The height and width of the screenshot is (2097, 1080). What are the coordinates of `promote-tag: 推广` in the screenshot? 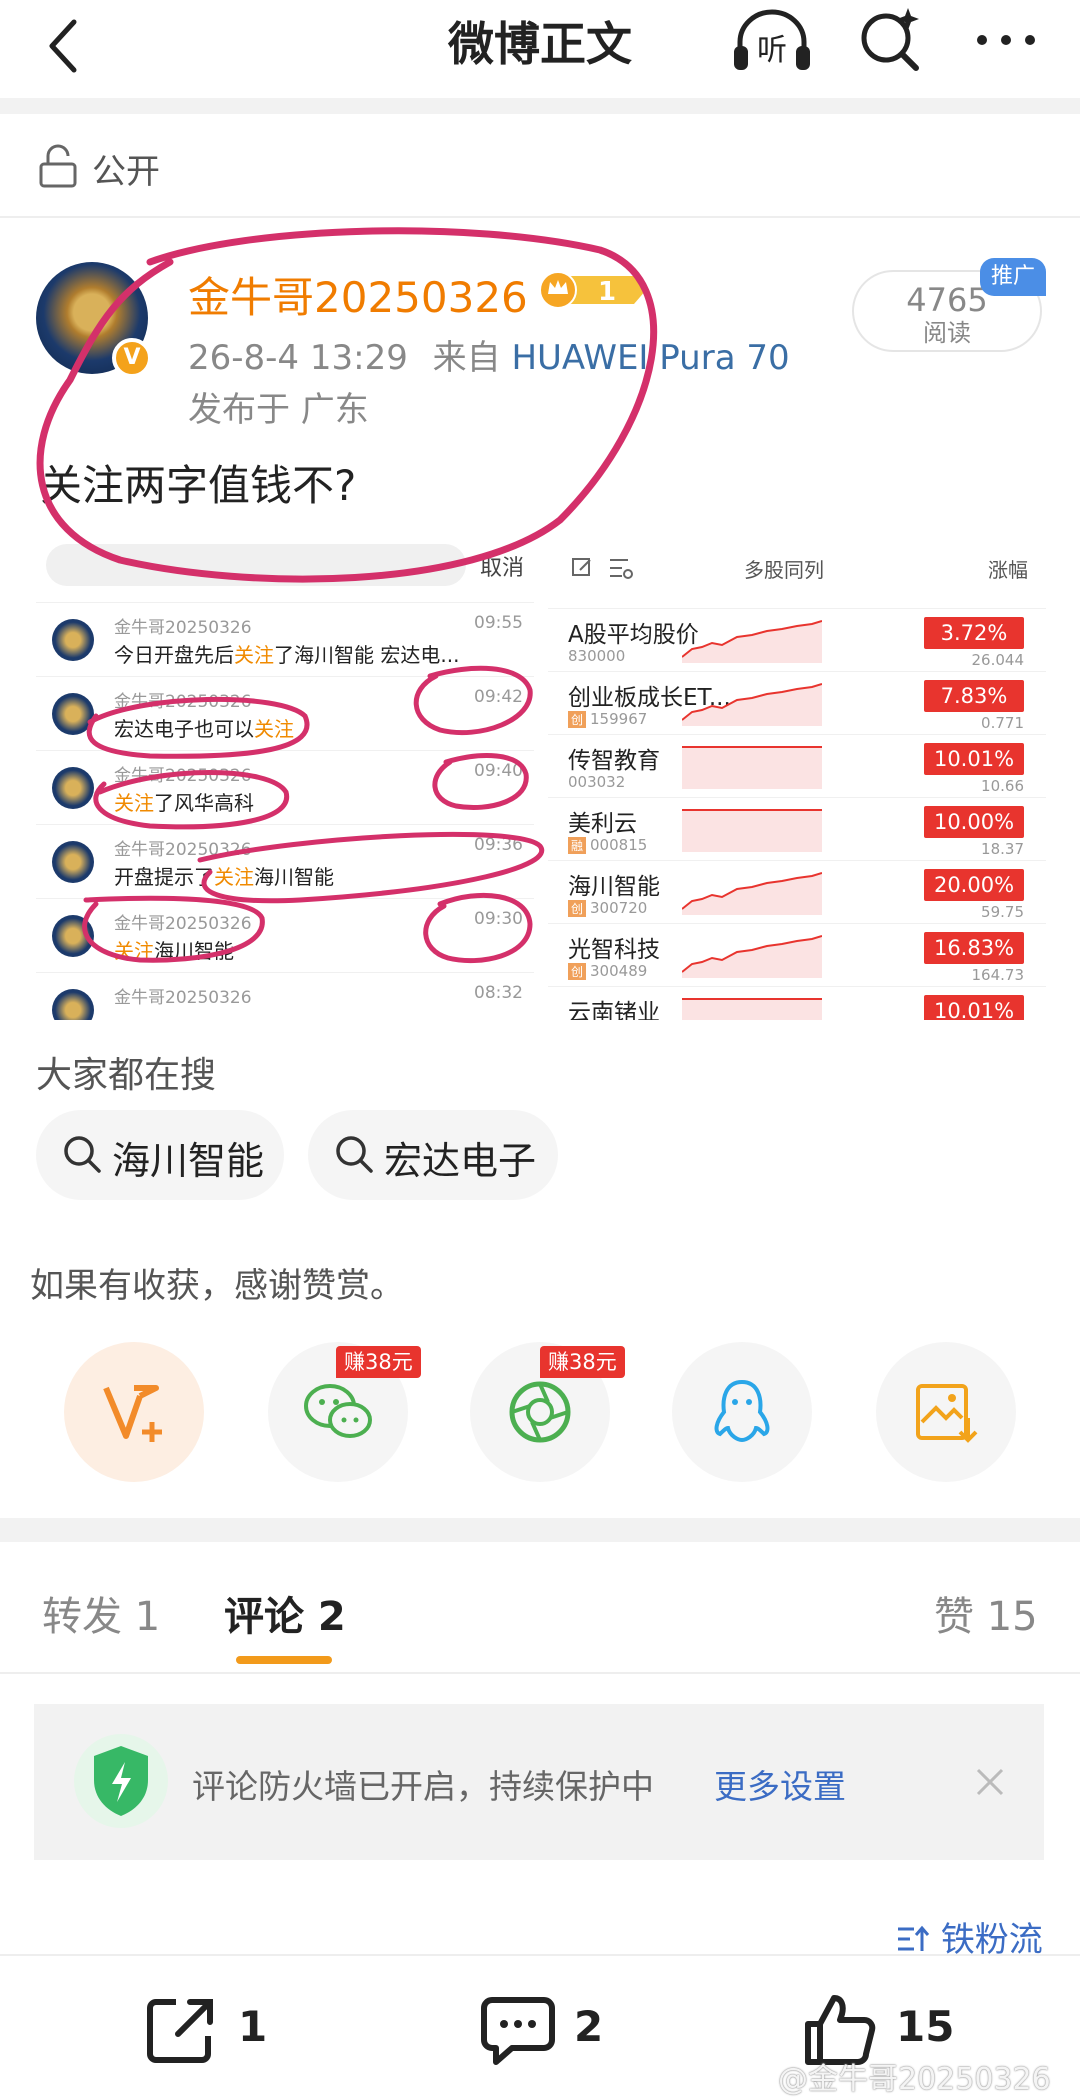 It's located at (1013, 277).